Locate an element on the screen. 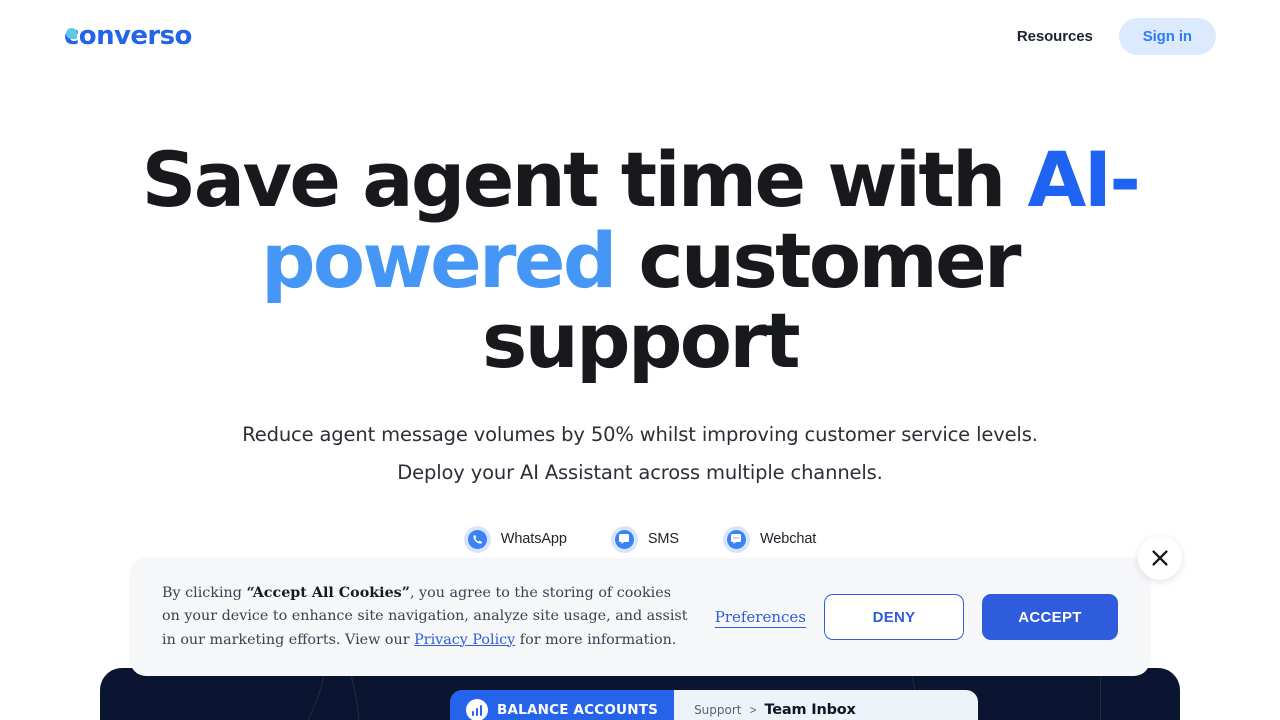 The height and width of the screenshot is (720, 1280). cookie-actions: Preferences DENY ACCEPT is located at coordinates (916, 617).